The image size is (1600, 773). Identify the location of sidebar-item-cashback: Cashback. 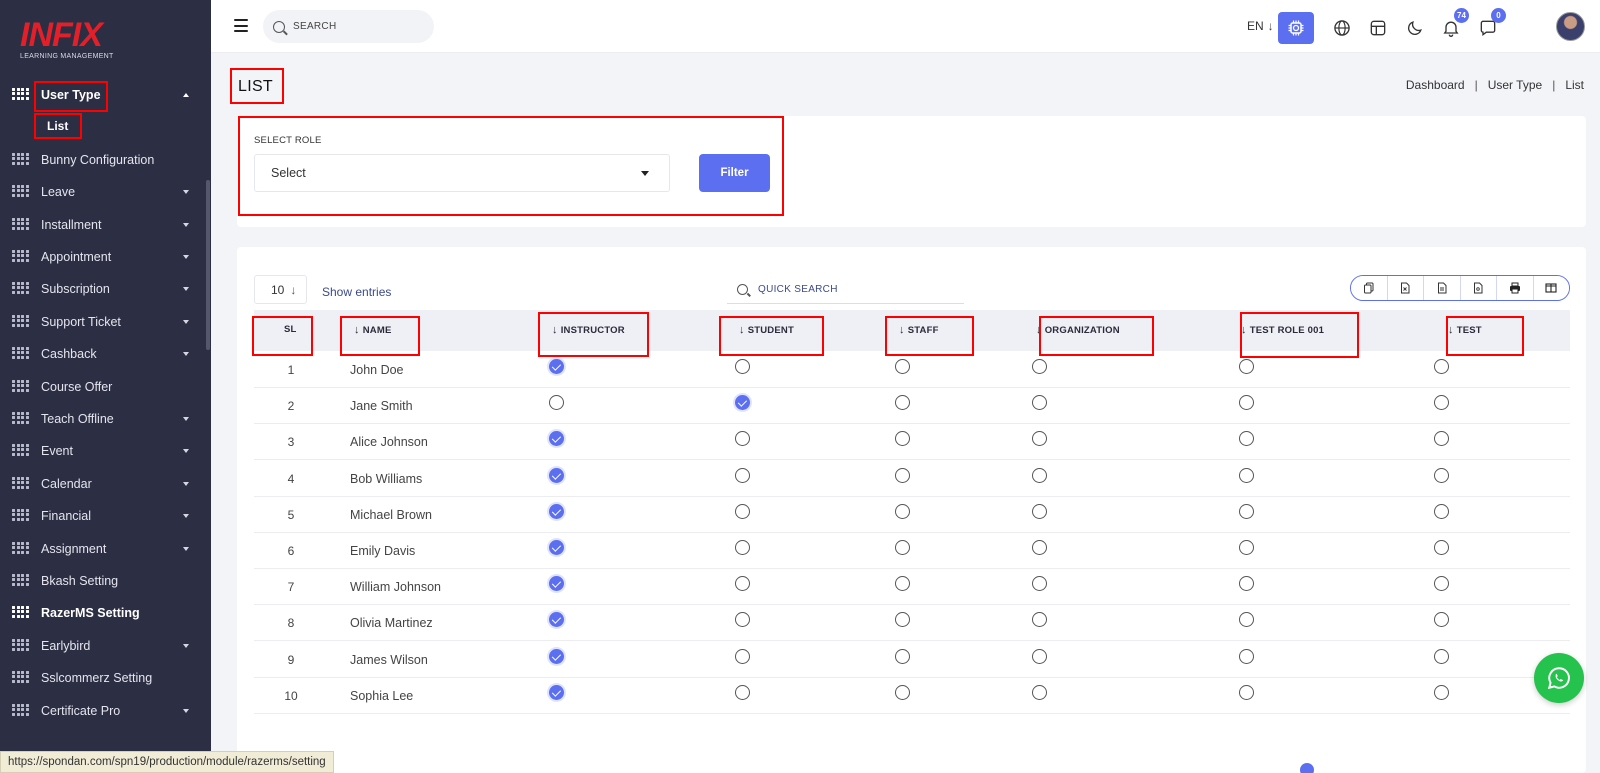
(103, 353).